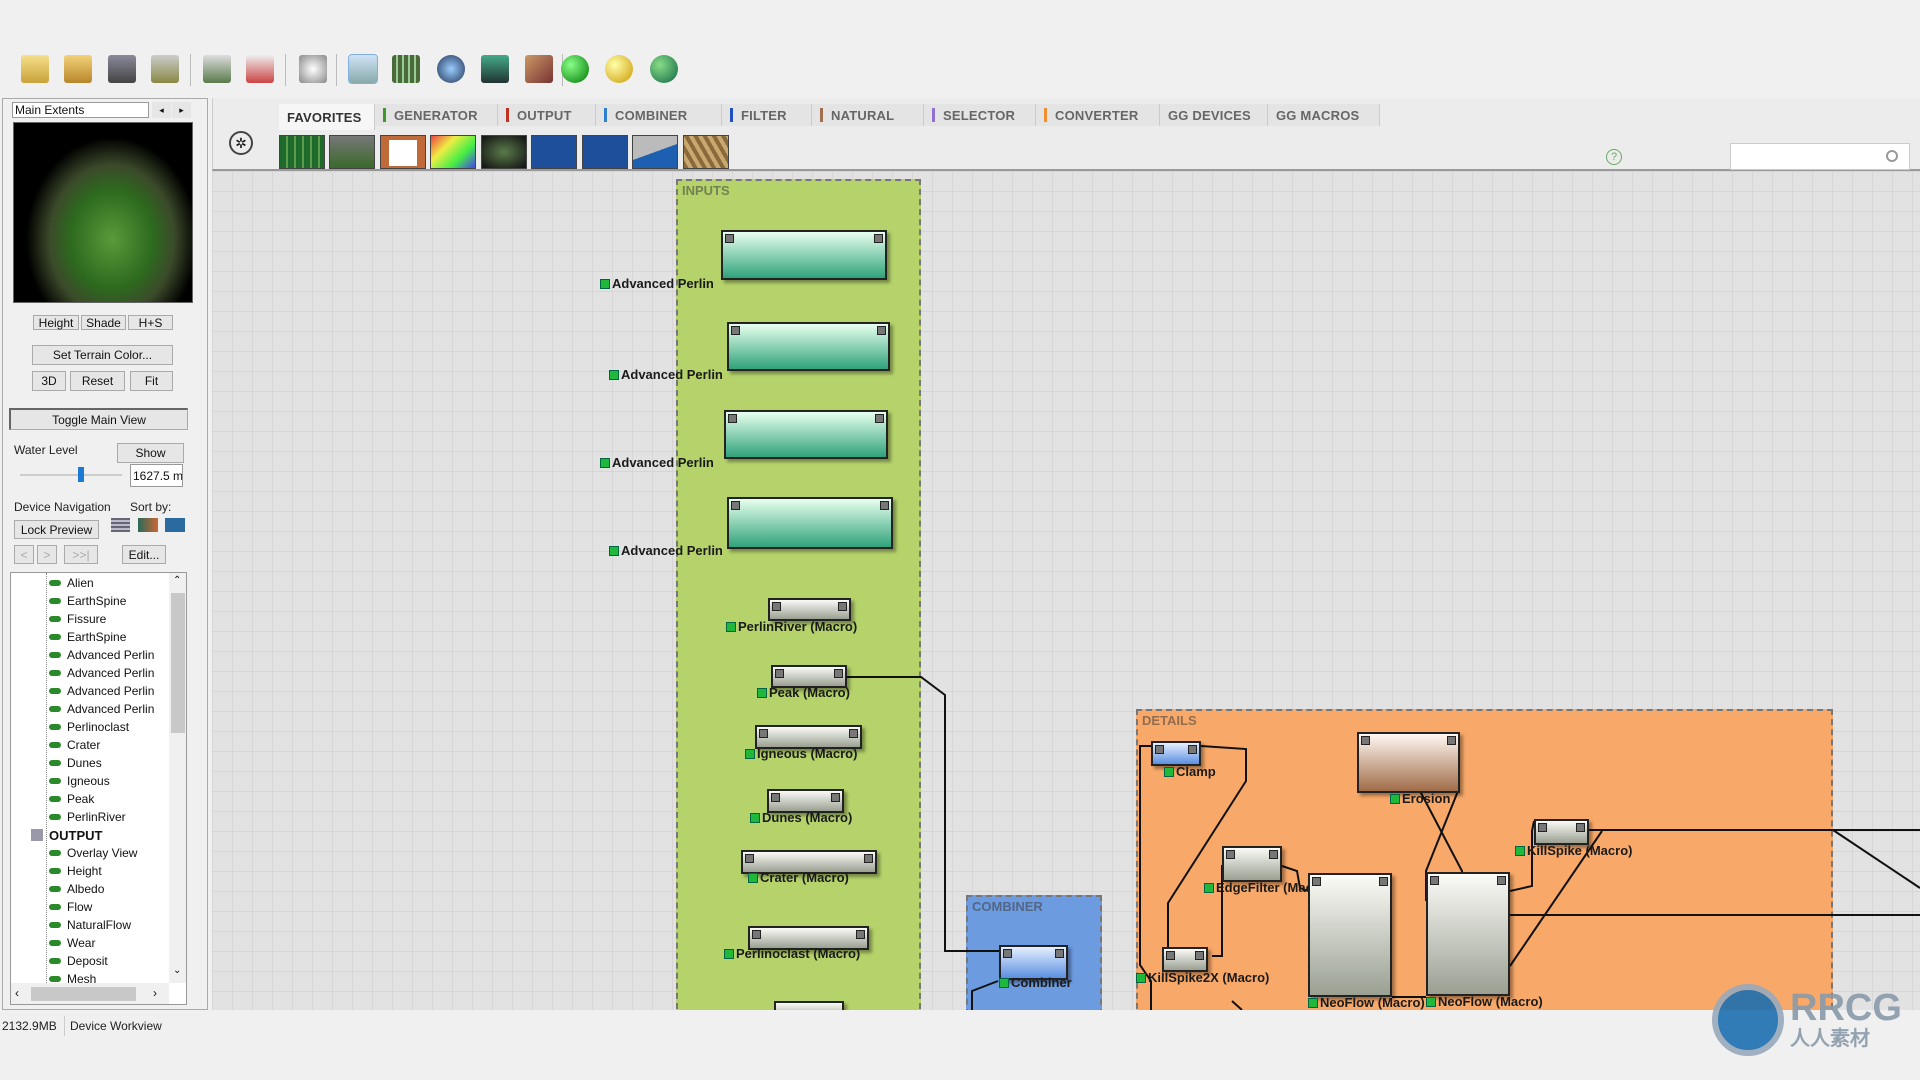  Describe the element at coordinates (80, 110) in the screenshot. I see `extents-select: Main Extents` at that location.